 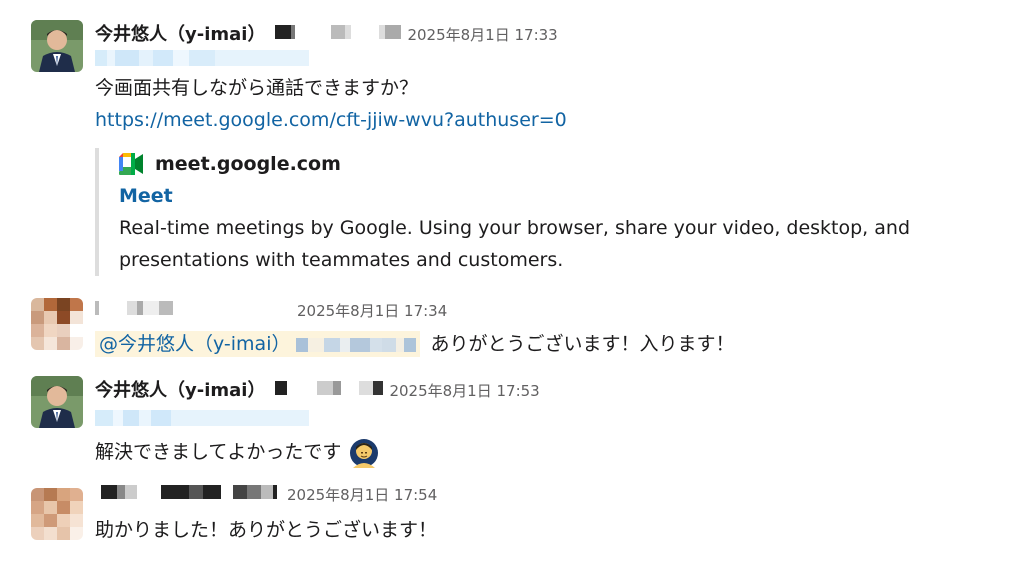 I want to click on timestamp: 2025年8月1日 17:54, so click(x=362, y=494).